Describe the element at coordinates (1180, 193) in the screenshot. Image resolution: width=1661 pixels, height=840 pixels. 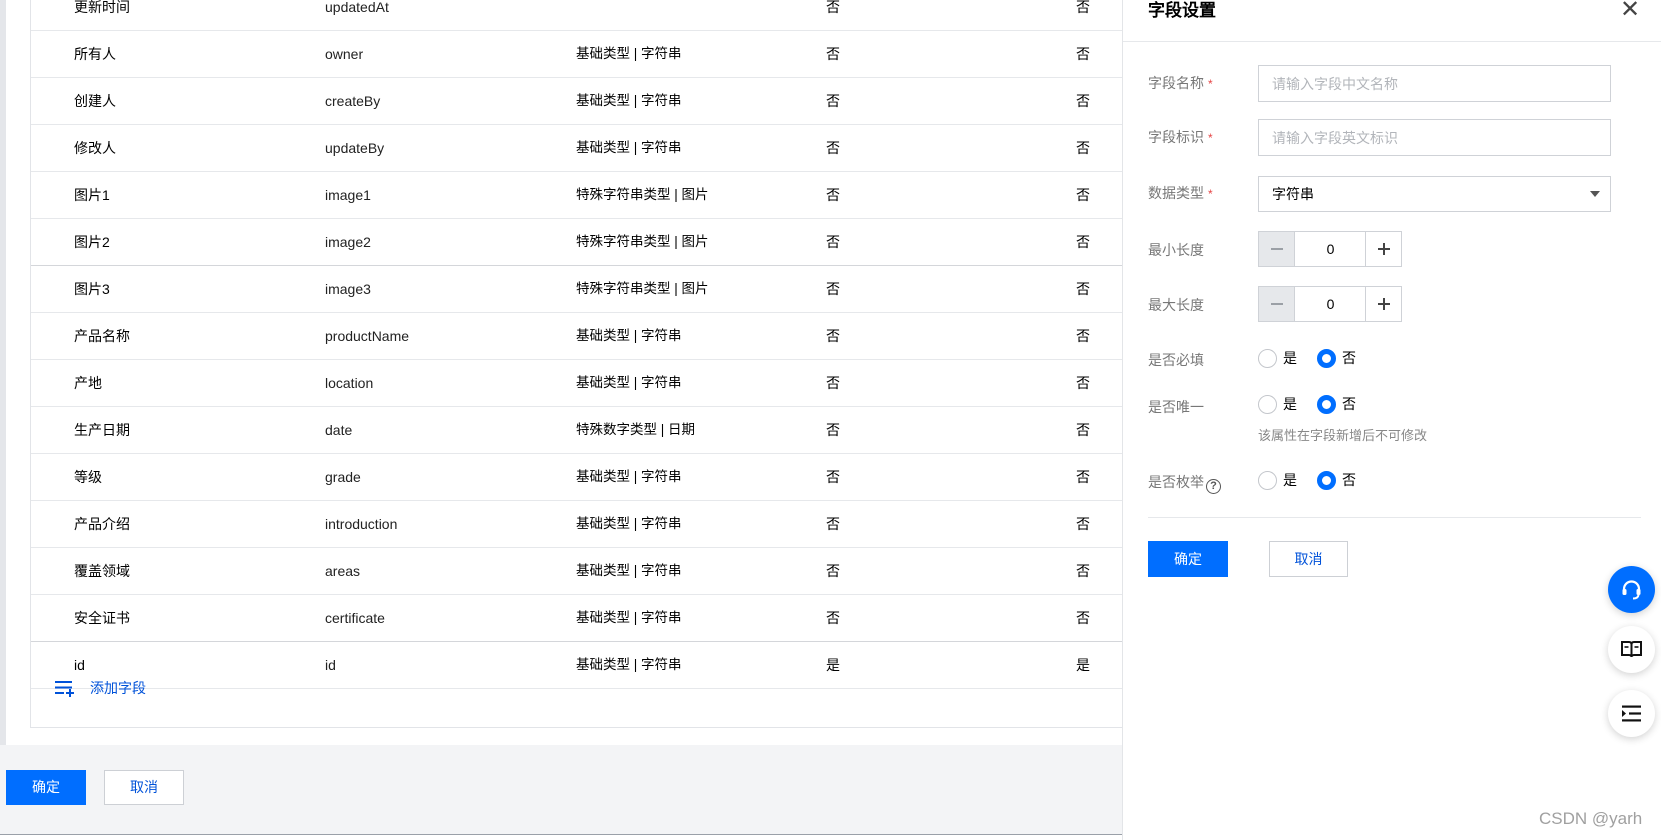
I see `data-type-label: 数据类型 *` at that location.